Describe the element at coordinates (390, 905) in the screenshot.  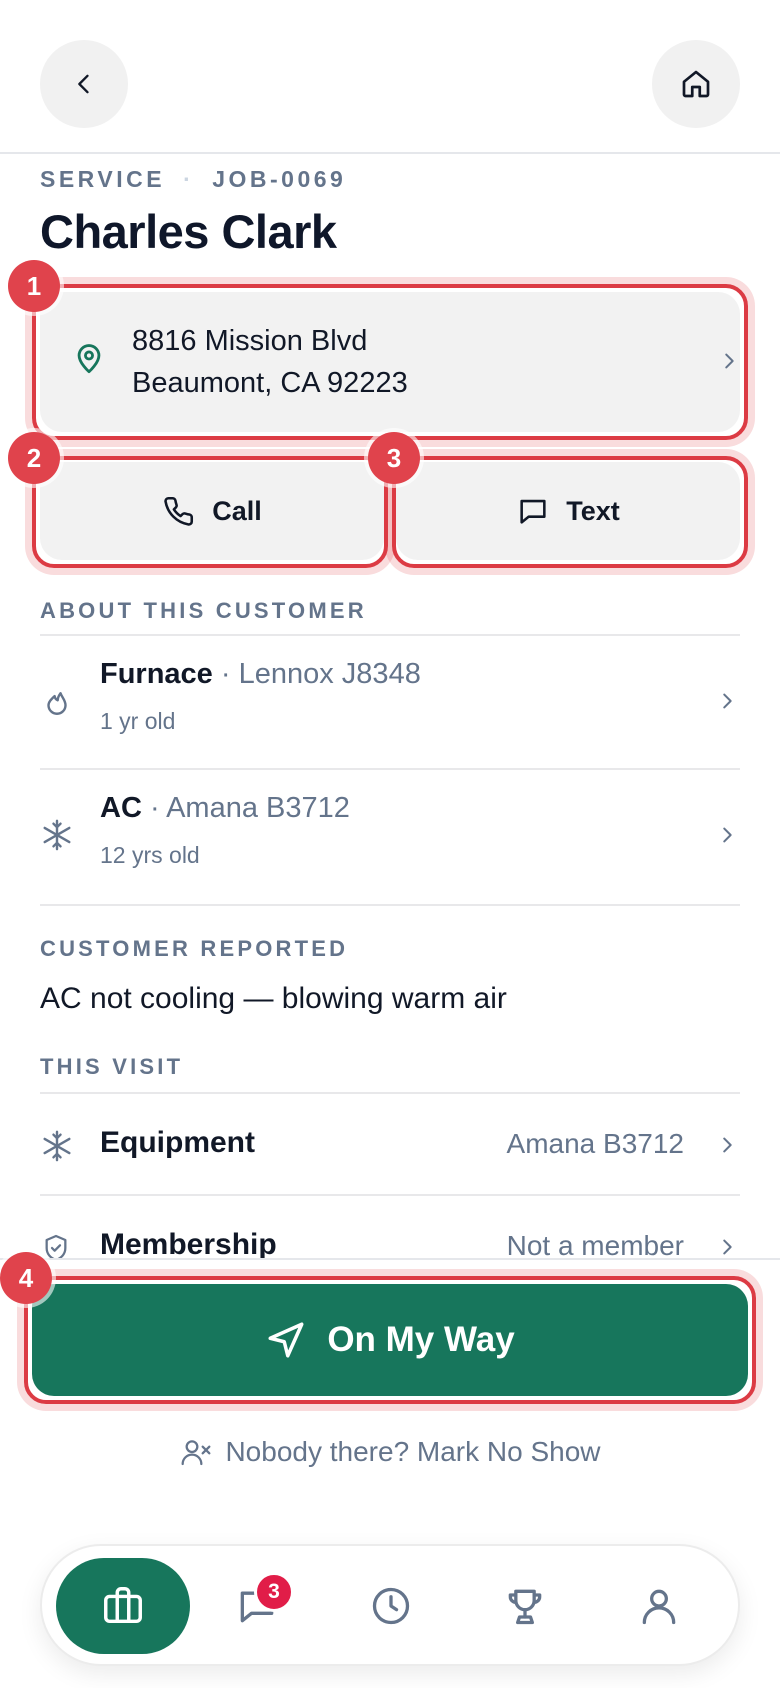
I see `divider` at that location.